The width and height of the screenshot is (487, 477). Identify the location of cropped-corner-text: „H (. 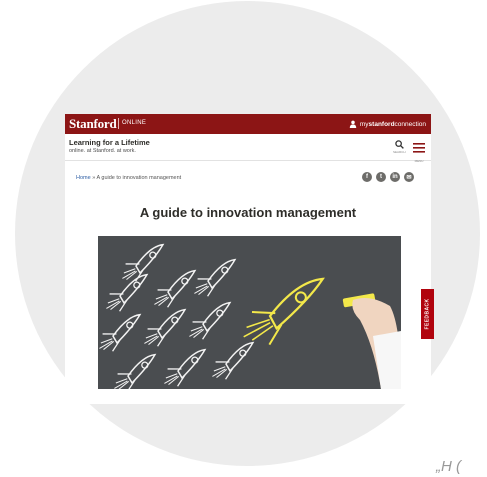
(448, 466).